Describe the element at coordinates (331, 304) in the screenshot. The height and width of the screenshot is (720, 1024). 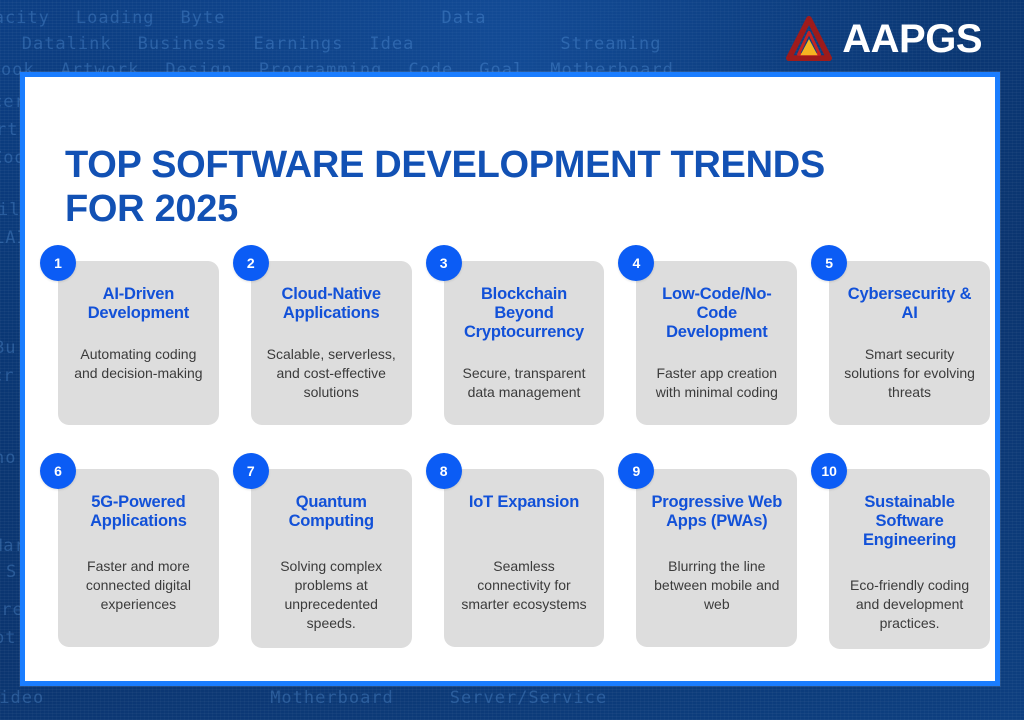
I see `trend-title: Cloud-Native Applications` at that location.